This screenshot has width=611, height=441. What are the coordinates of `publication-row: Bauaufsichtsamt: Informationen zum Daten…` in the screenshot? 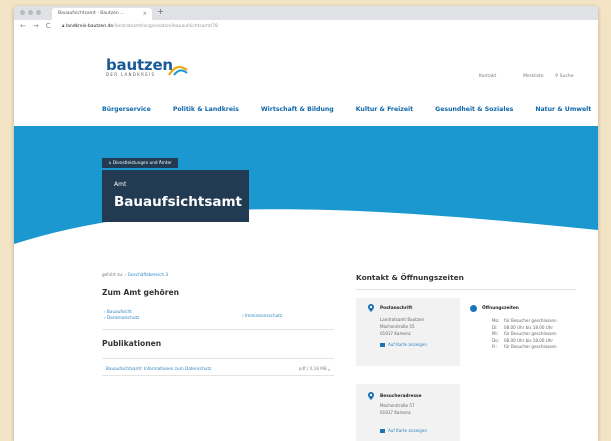 It's located at (218, 369).